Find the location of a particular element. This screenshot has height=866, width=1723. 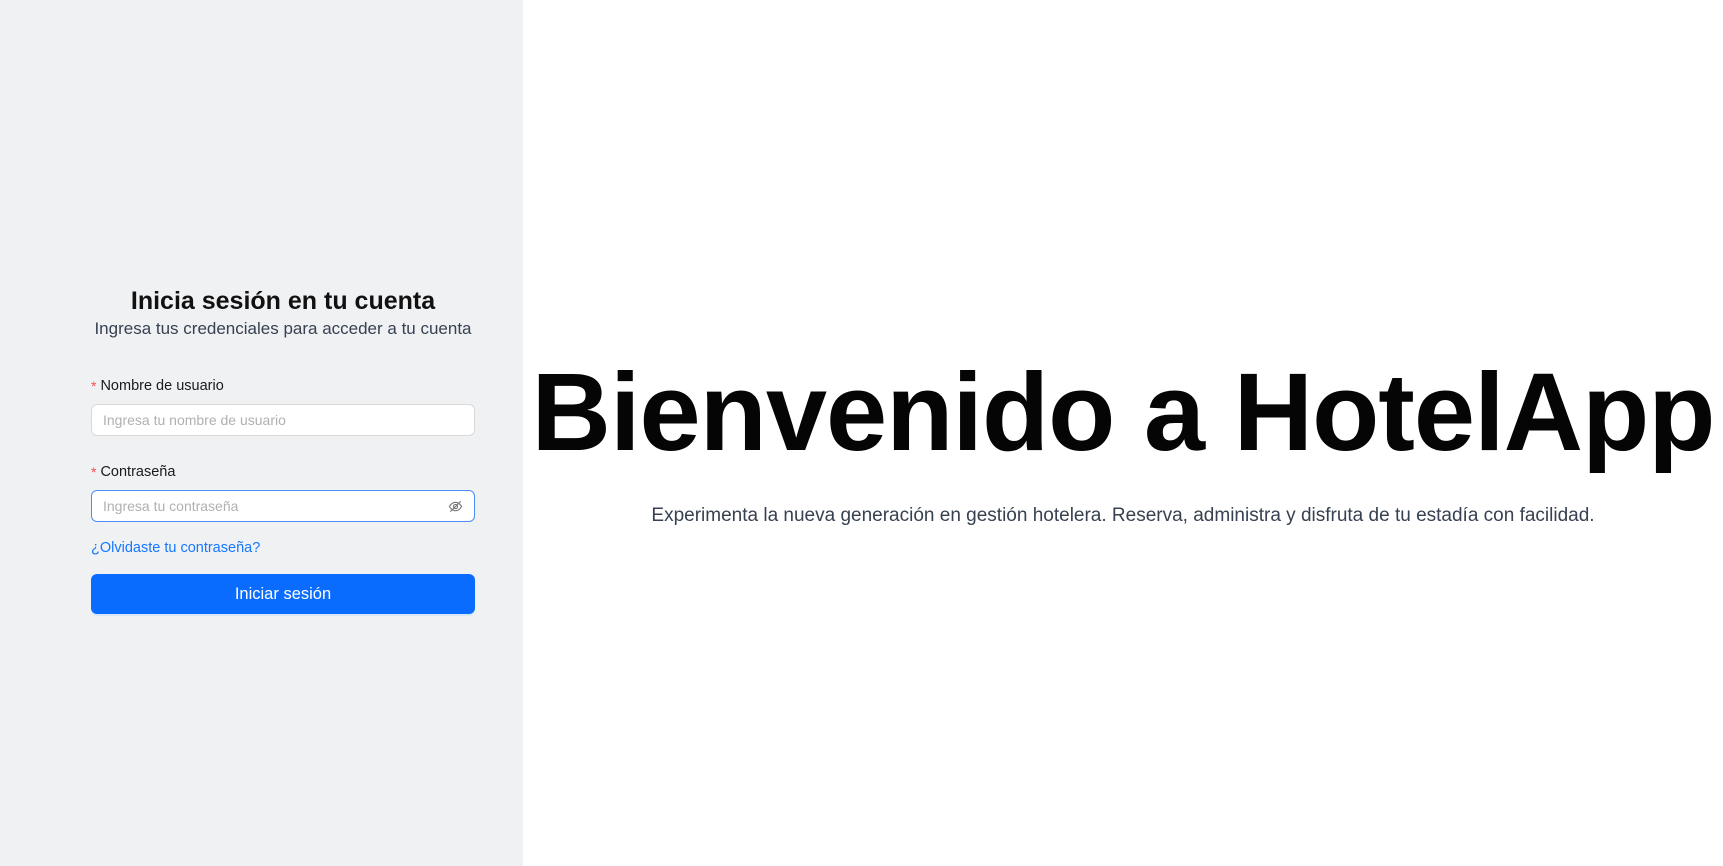

eye-invisible-icon is located at coordinates (455, 506).